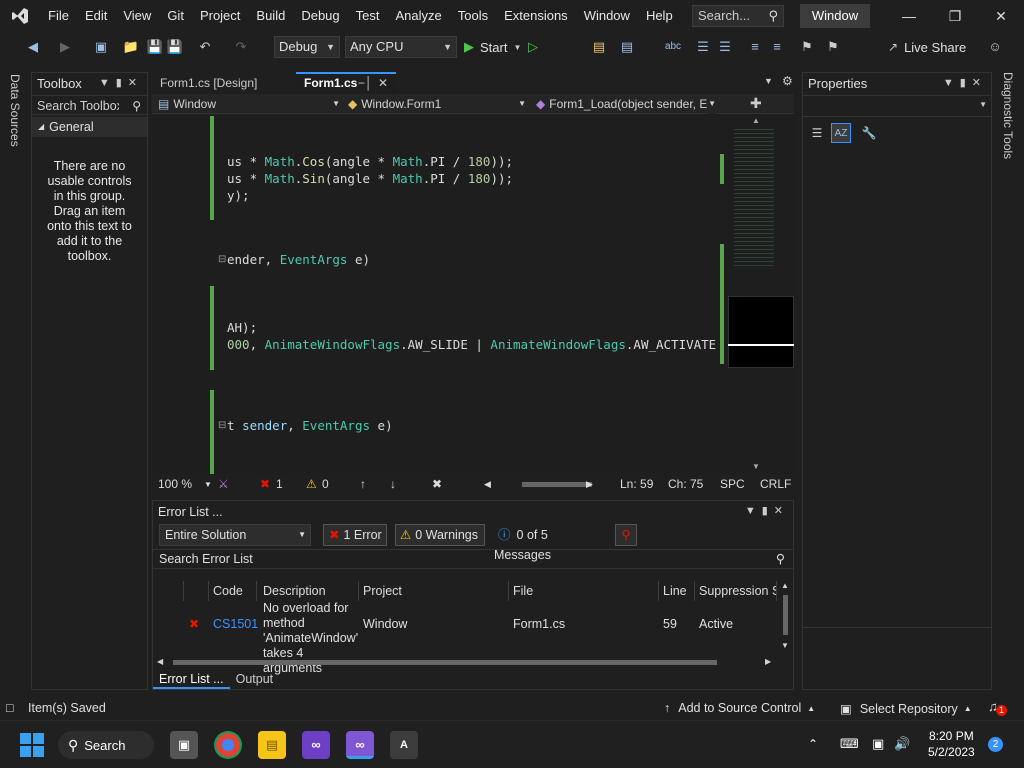  I want to click on visual-studio-logo-icon, so click(20, 16).